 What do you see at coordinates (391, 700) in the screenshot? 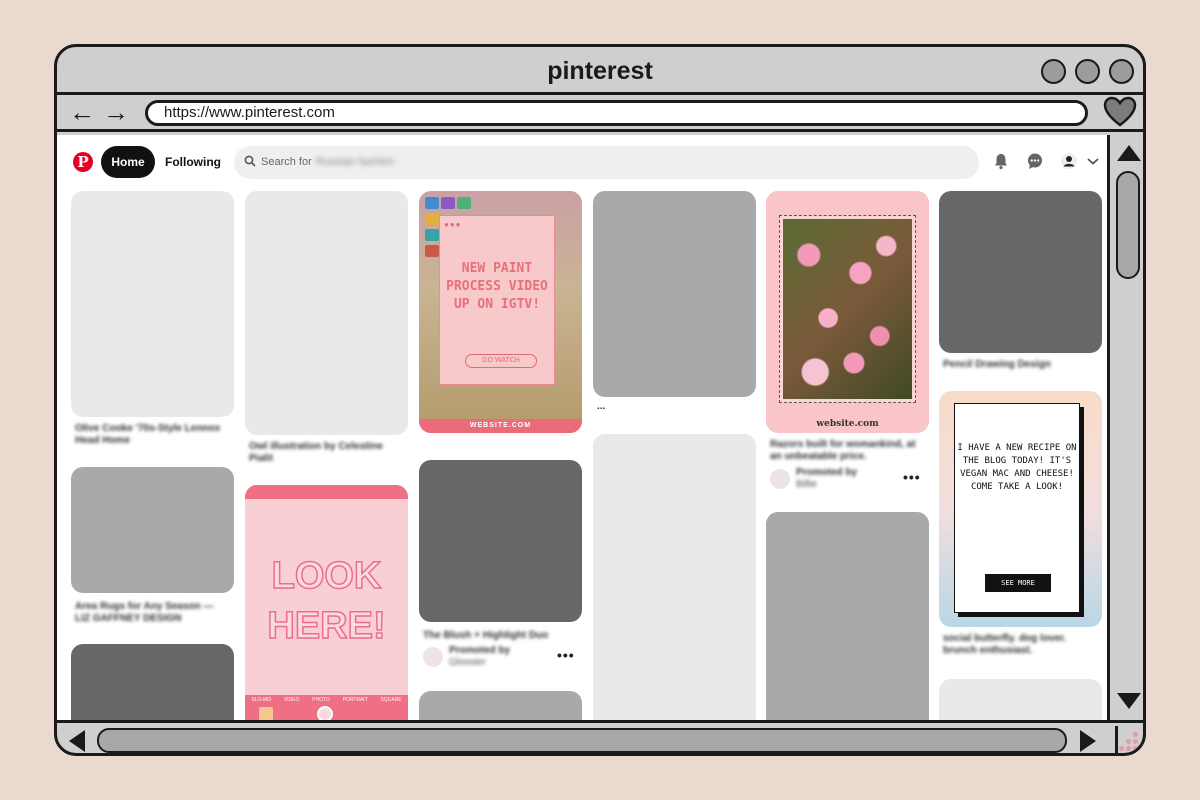
I see `camera-mode: SQUARE` at bounding box center [391, 700].